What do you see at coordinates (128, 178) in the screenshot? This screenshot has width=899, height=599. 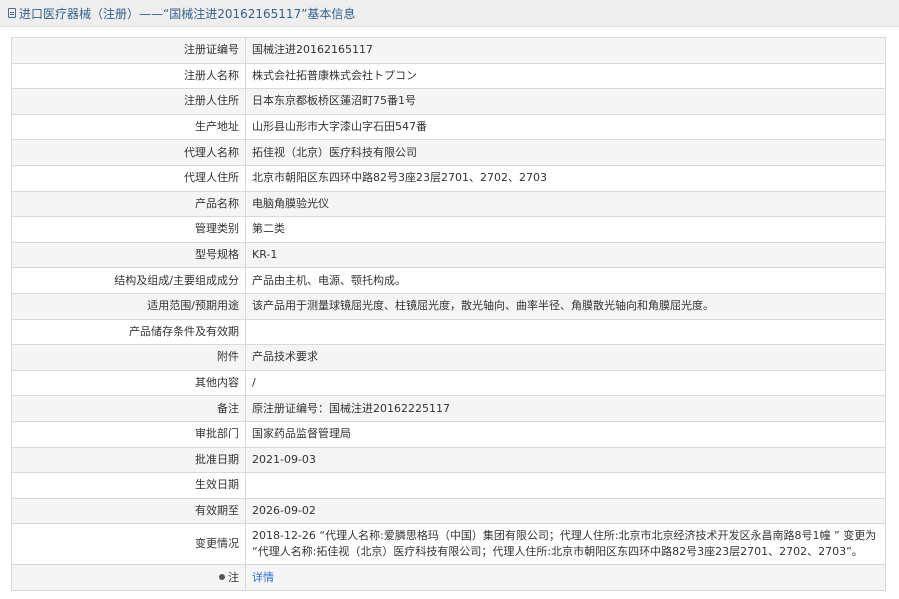 I see `field-label: 代理人住所` at bounding box center [128, 178].